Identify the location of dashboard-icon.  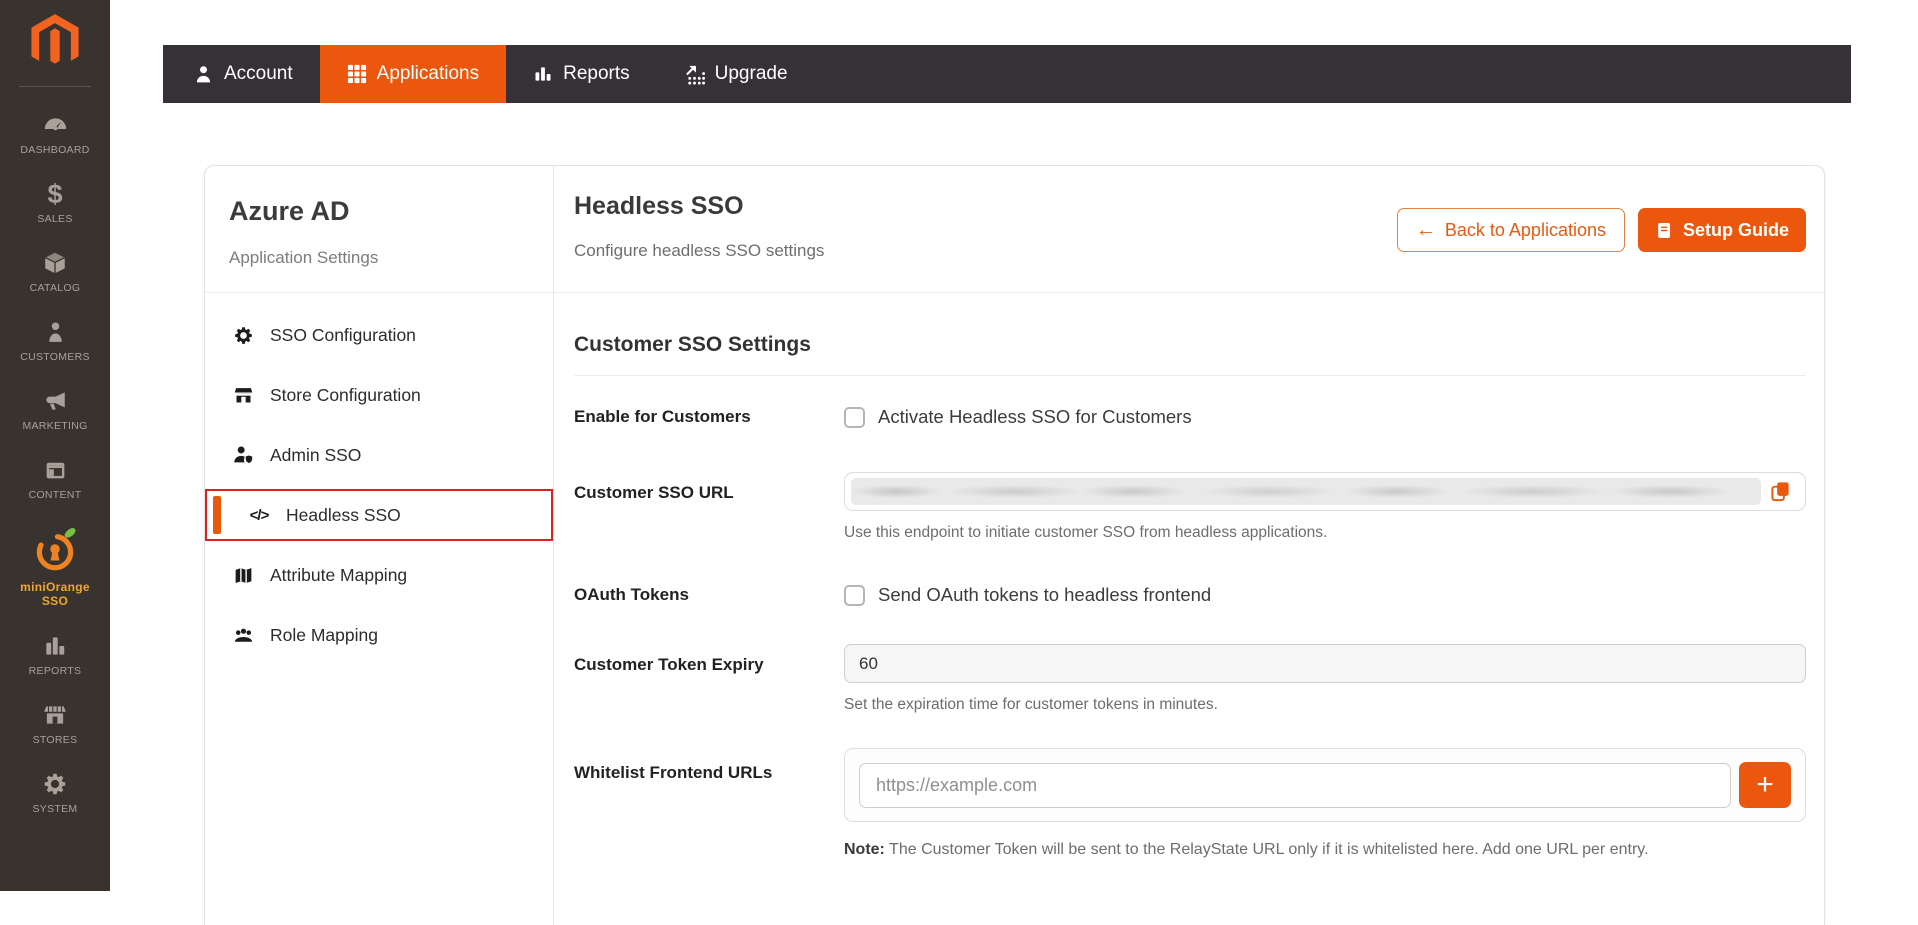
(55, 124).